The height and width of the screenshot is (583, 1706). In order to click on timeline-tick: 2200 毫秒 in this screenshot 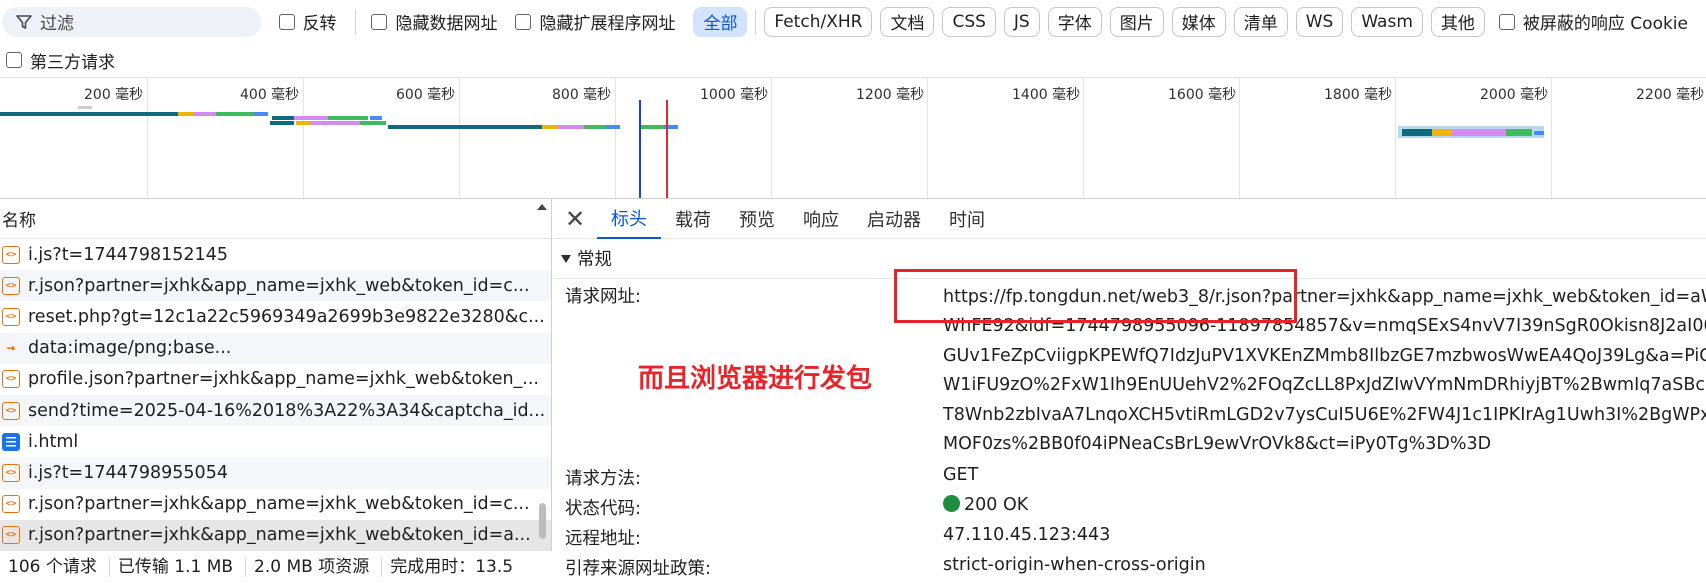, I will do `click(1670, 95)`.